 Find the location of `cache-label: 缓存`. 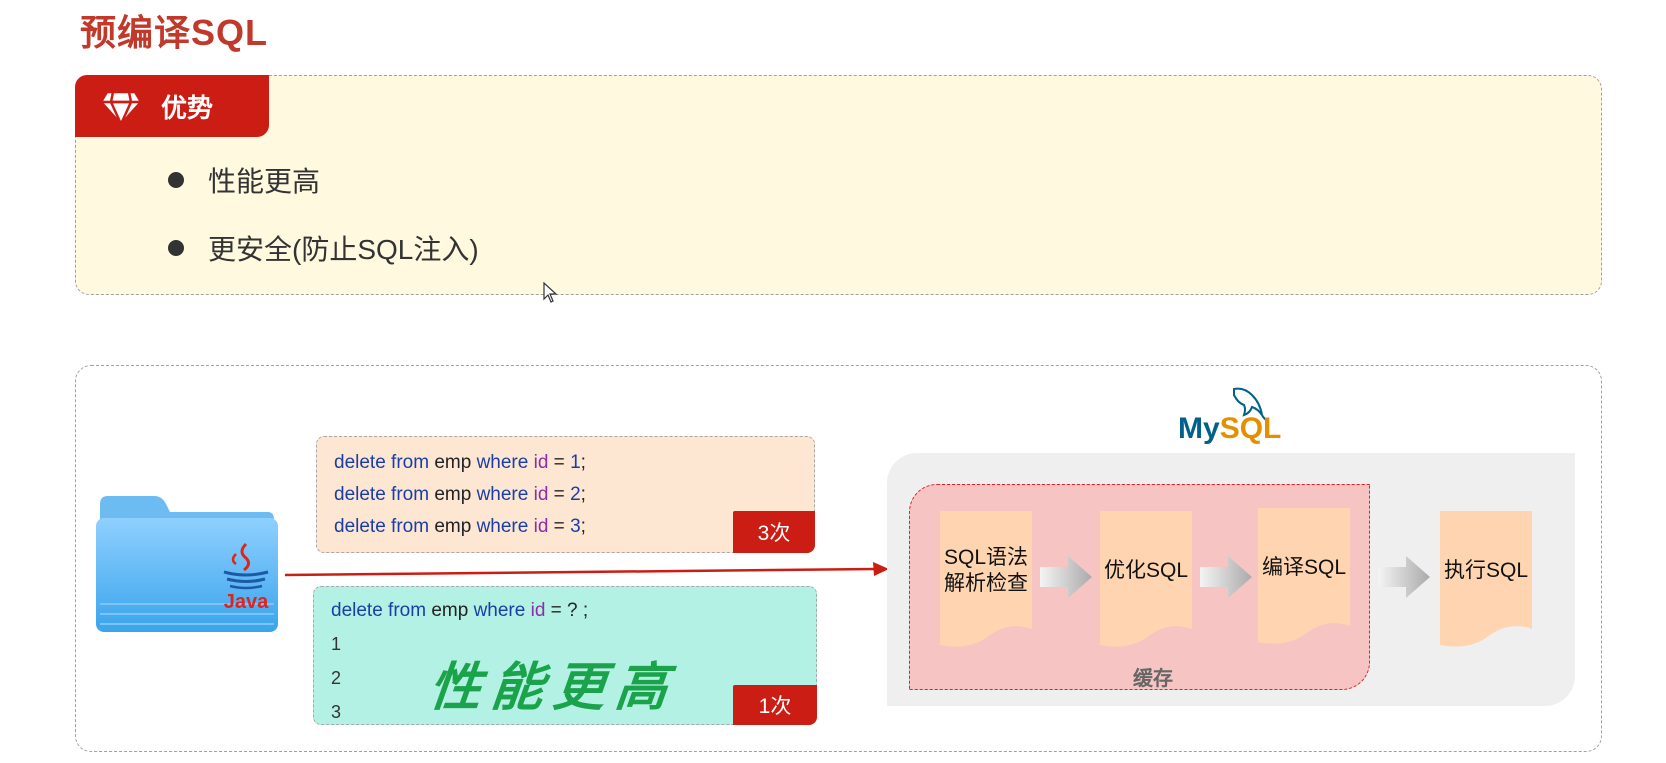

cache-label: 缓存 is located at coordinates (1153, 679).